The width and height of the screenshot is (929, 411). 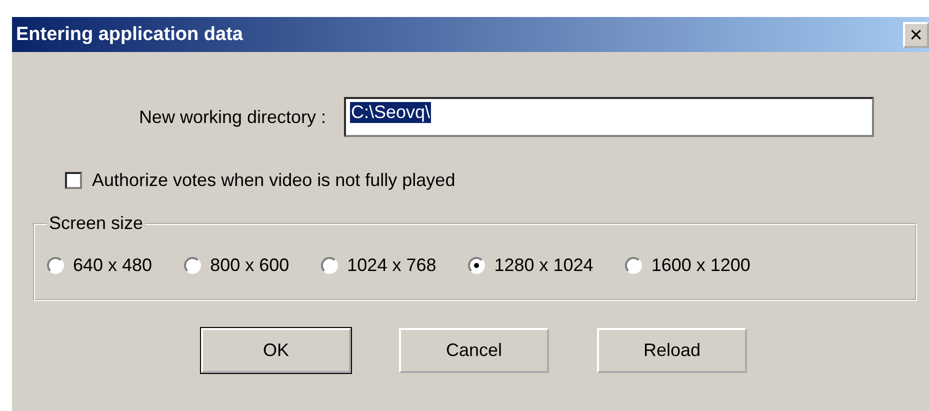 I want to click on dialog-button: Cancel, so click(x=474, y=350).